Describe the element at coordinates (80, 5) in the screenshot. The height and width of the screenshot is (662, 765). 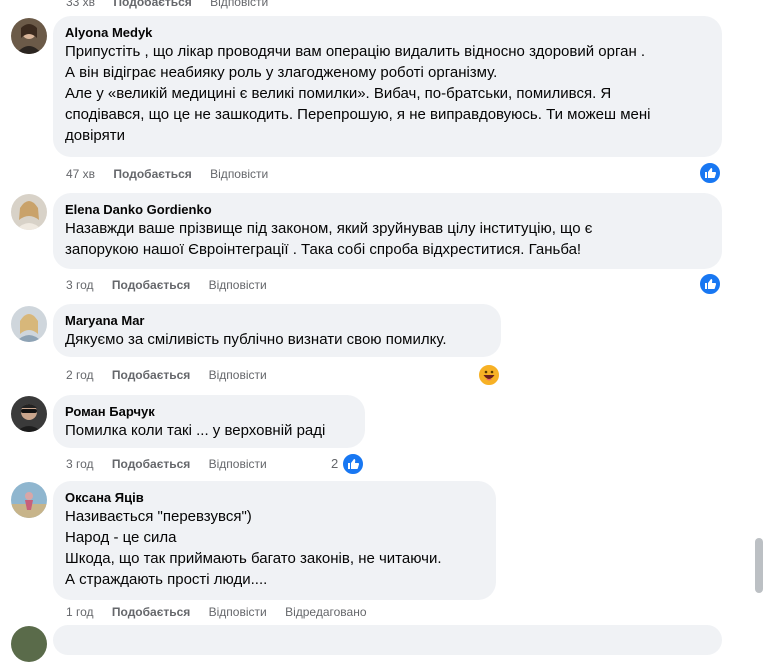
I see `comment-time: 33 хв` at that location.